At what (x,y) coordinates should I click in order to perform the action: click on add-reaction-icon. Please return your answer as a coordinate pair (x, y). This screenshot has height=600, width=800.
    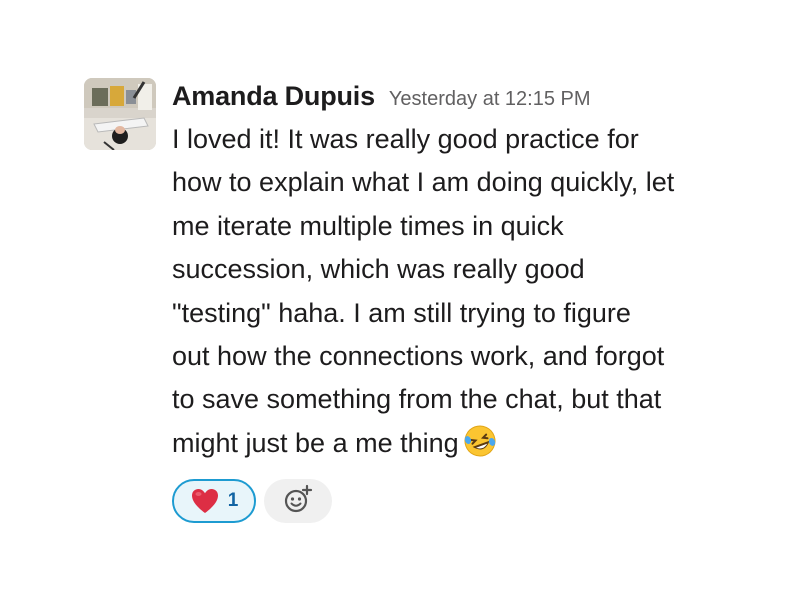
    Looking at the image, I should click on (298, 501).